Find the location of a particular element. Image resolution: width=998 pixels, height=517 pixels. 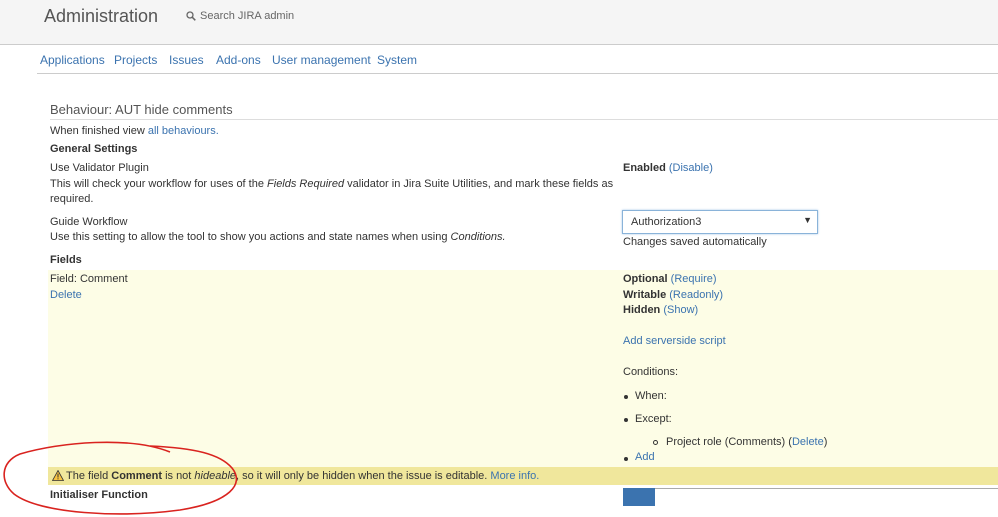

nav-projects: Projects is located at coordinates (135, 60).